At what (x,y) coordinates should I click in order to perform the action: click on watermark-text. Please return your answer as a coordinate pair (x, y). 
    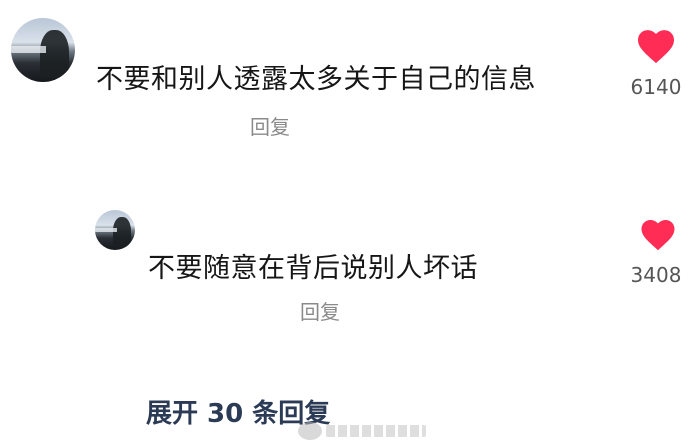
    Looking at the image, I should click on (376, 431).